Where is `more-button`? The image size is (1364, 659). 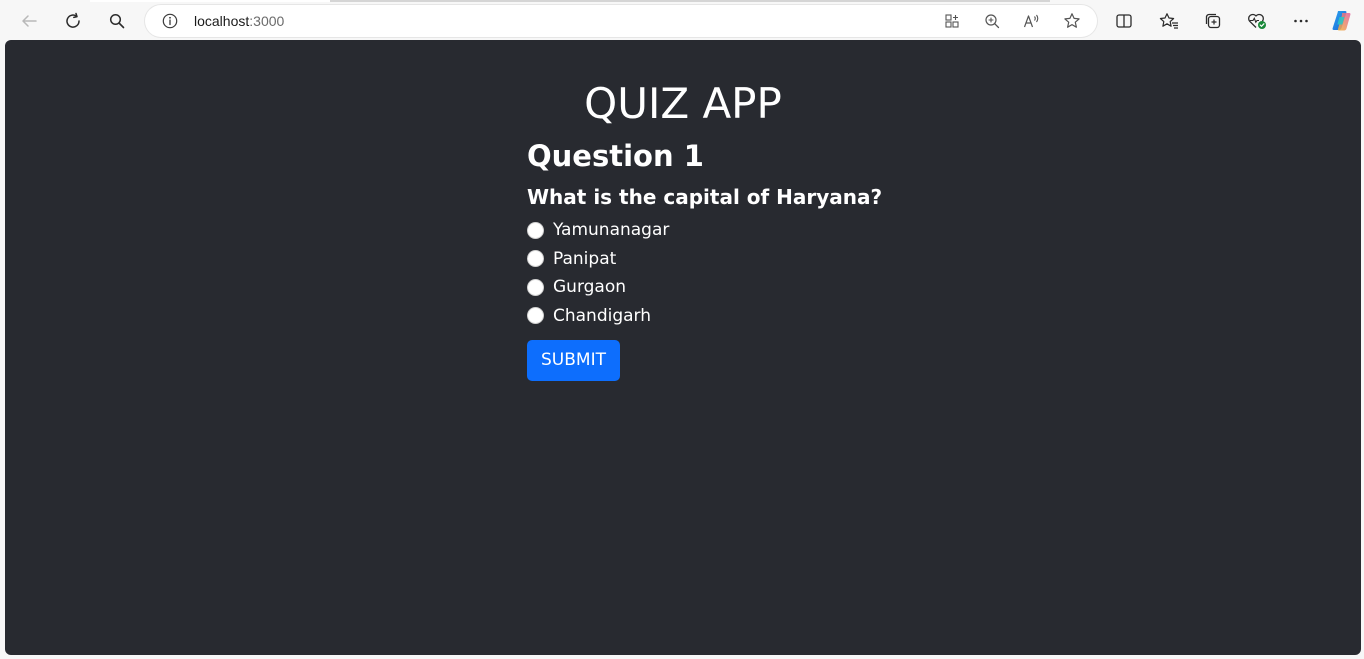 more-button is located at coordinates (1301, 21).